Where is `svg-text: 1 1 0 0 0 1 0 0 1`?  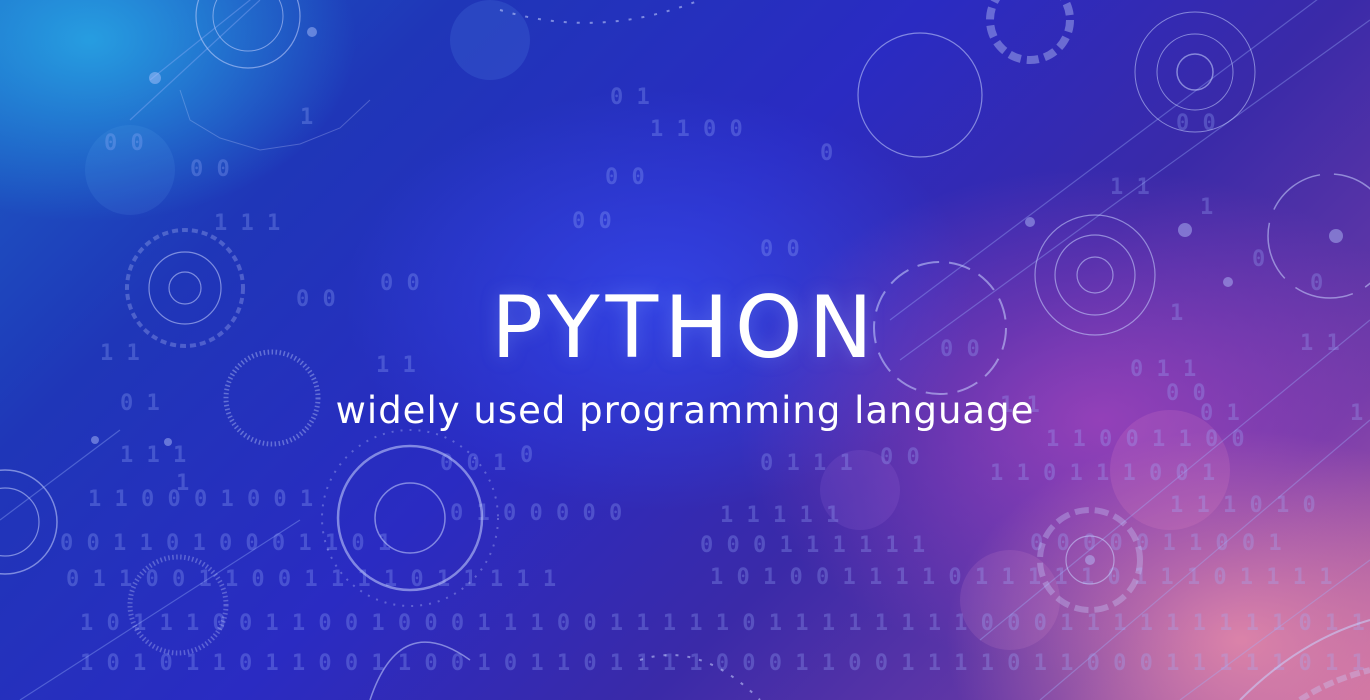 svg-text: 1 1 0 0 0 1 0 0 1 is located at coordinates (200, 499).